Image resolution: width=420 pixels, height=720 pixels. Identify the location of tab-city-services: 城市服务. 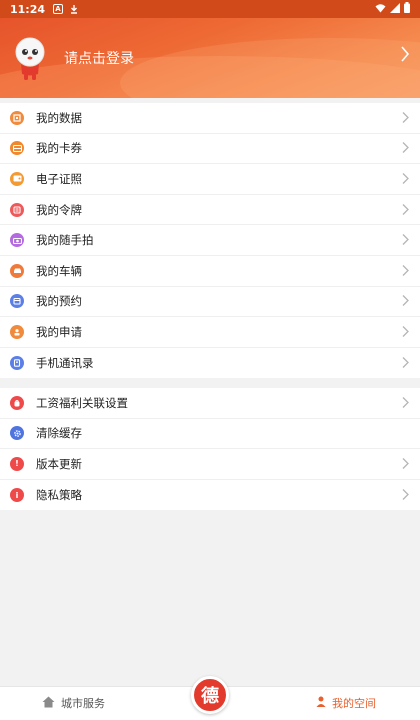
(73, 703).